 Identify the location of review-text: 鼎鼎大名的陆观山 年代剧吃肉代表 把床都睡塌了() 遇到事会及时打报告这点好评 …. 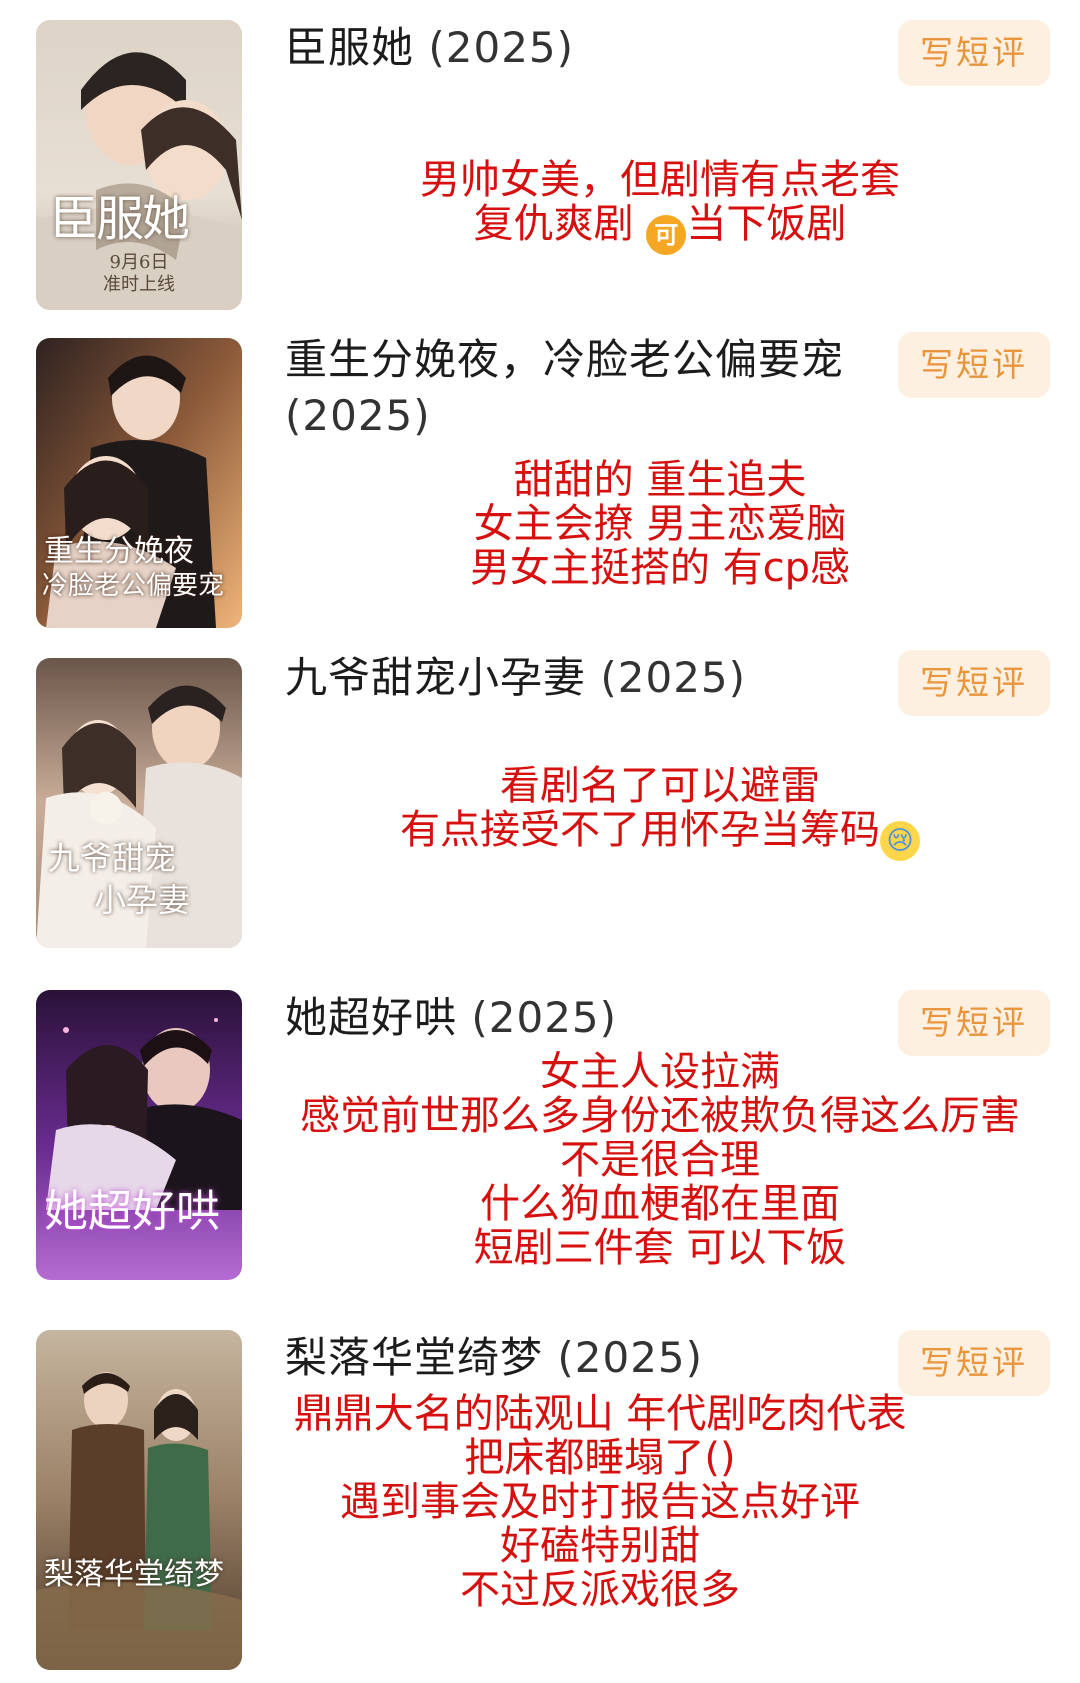
(600, 1502).